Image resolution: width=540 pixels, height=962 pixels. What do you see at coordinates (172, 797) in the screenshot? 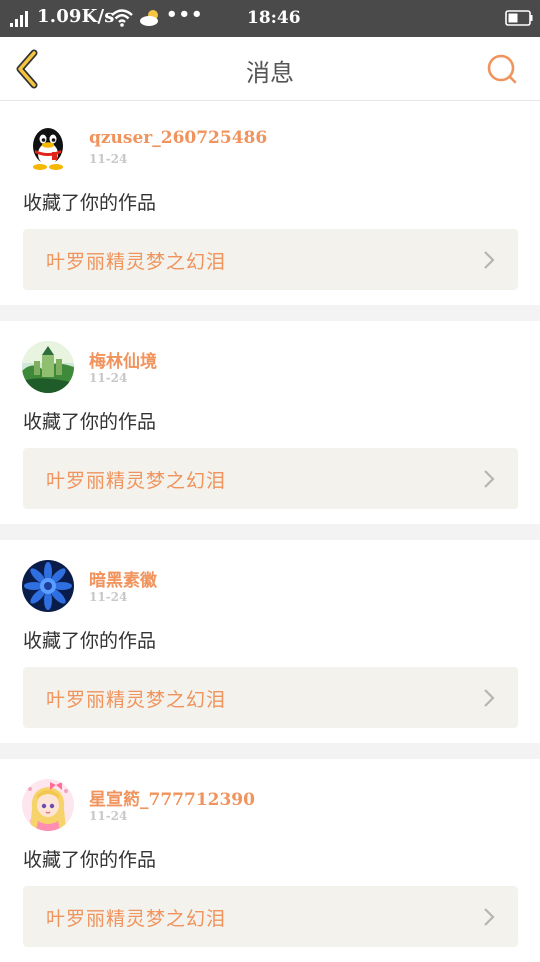
I see `username: 星宣箹_777712390` at bounding box center [172, 797].